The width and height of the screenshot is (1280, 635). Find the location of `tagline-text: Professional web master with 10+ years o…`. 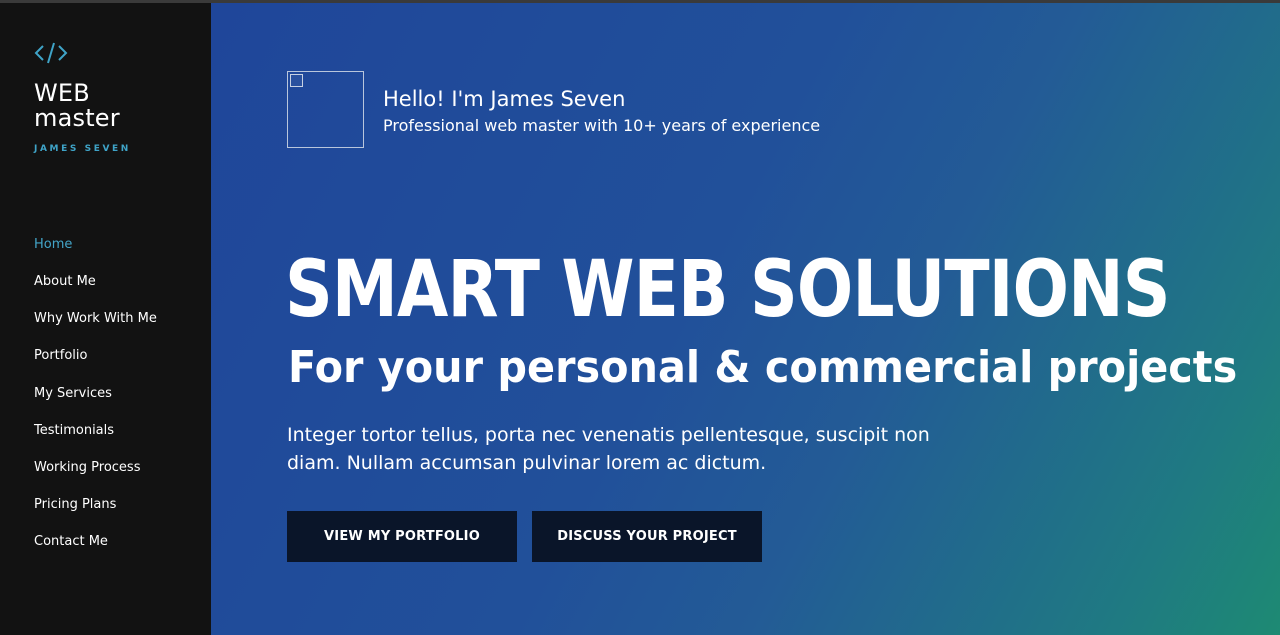

tagline-text: Professional web master with 10+ years o… is located at coordinates (602, 125).